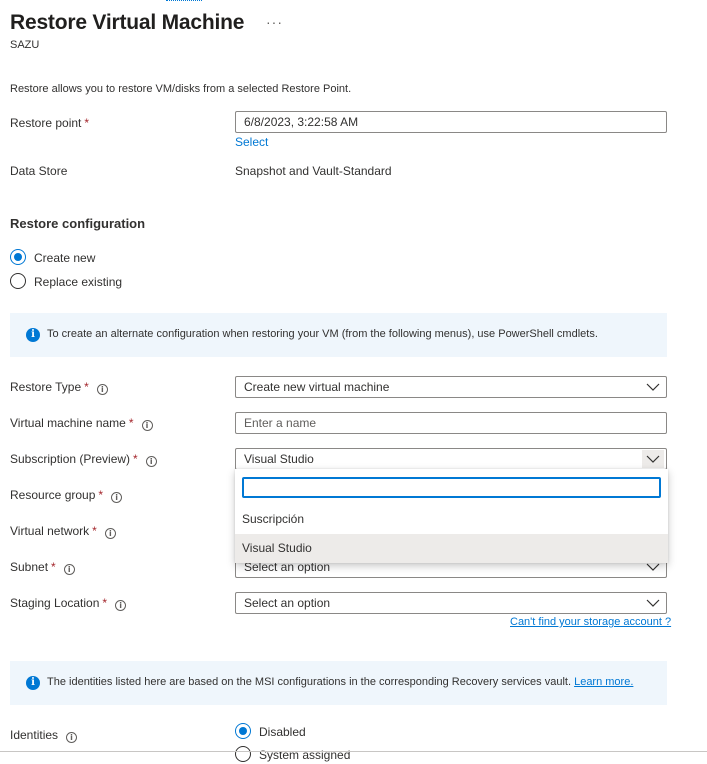  Describe the element at coordinates (127, 22) in the screenshot. I see `page-title: Restore Virtual Machine` at that location.